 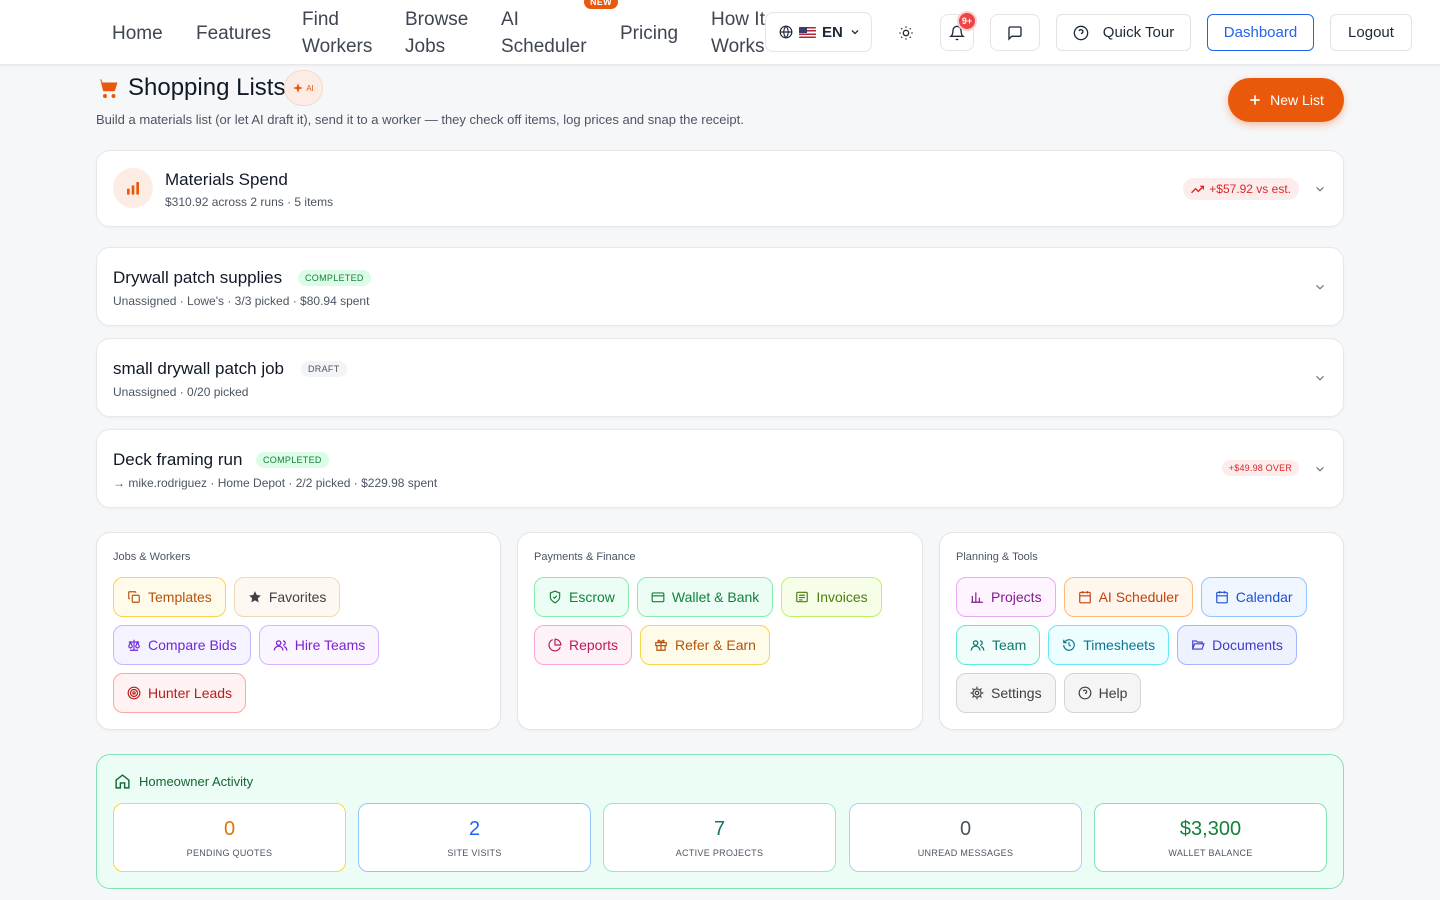 What do you see at coordinates (1247, 645) in the screenshot?
I see `documents-label: Documents` at bounding box center [1247, 645].